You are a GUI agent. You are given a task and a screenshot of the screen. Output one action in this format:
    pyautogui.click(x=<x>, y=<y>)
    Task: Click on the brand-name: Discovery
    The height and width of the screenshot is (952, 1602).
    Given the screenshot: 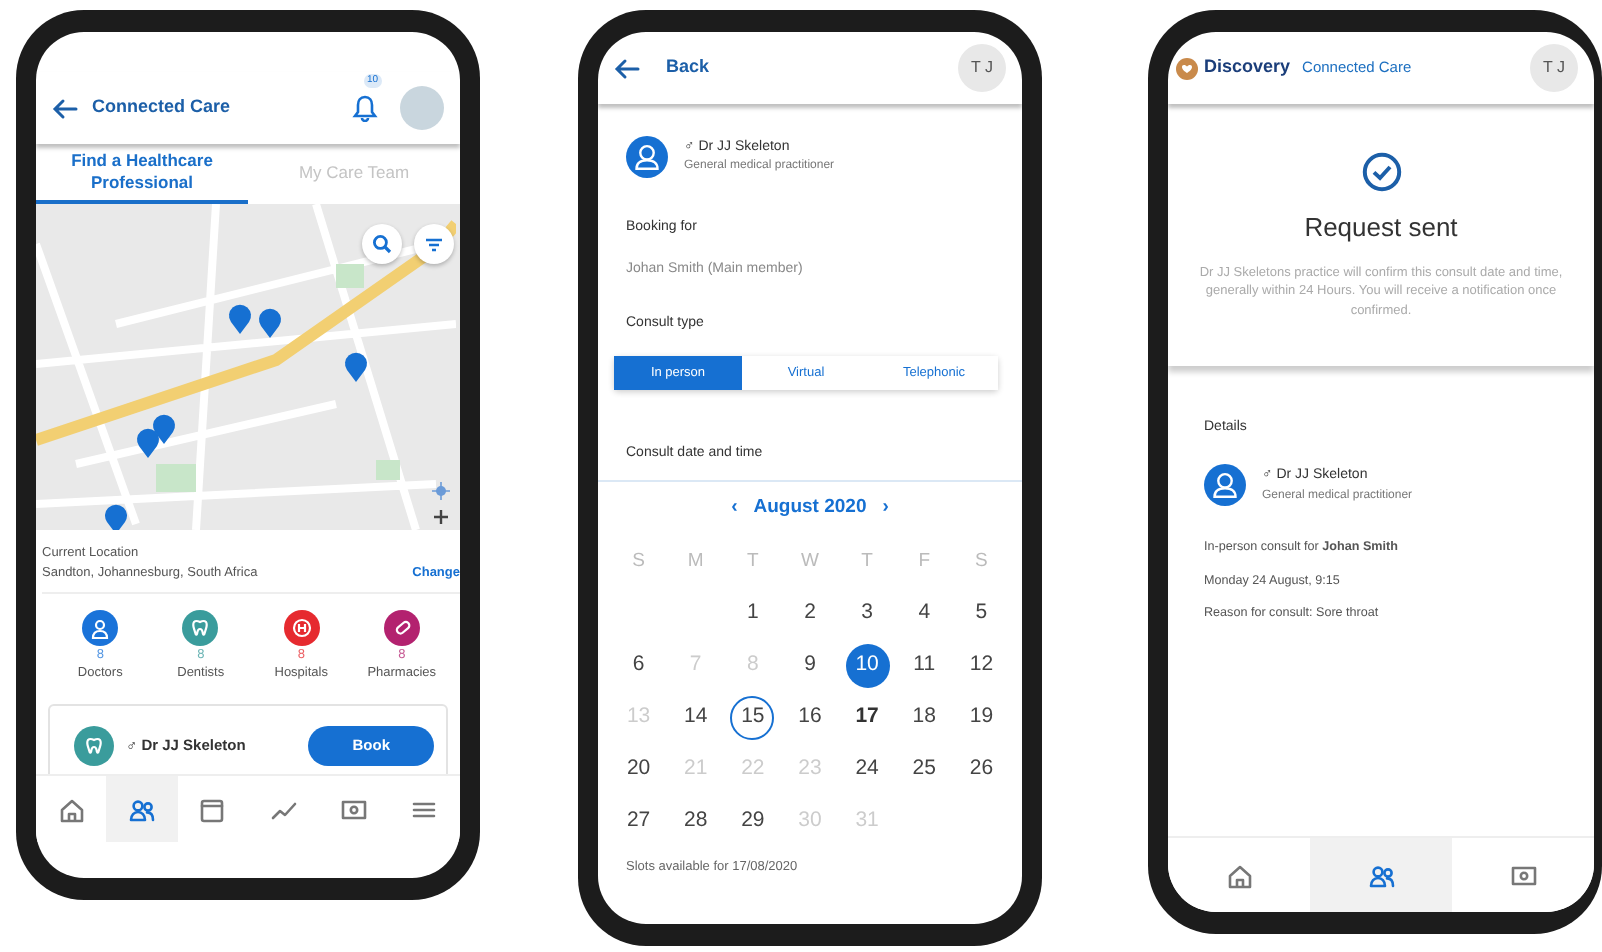 What is the action you would take?
    pyautogui.click(x=1247, y=67)
    